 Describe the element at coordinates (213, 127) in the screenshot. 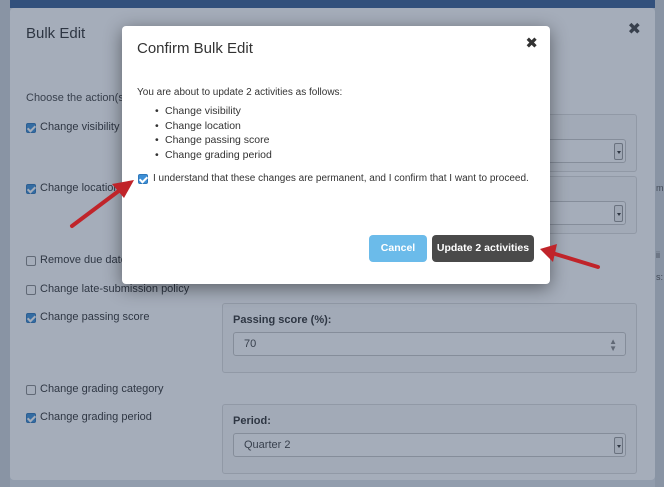

I see `list-item: Change location` at that location.